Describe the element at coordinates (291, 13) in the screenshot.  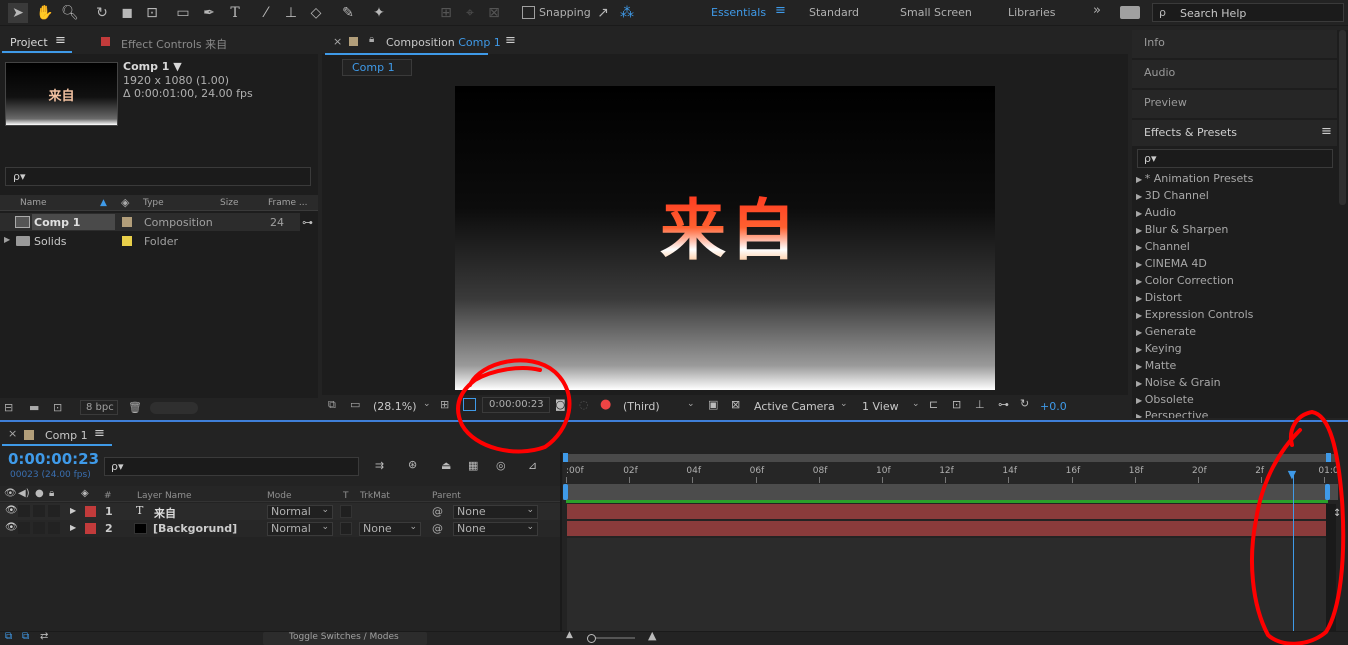
I see `clone-stamp-tool-icon: ⊥` at that location.